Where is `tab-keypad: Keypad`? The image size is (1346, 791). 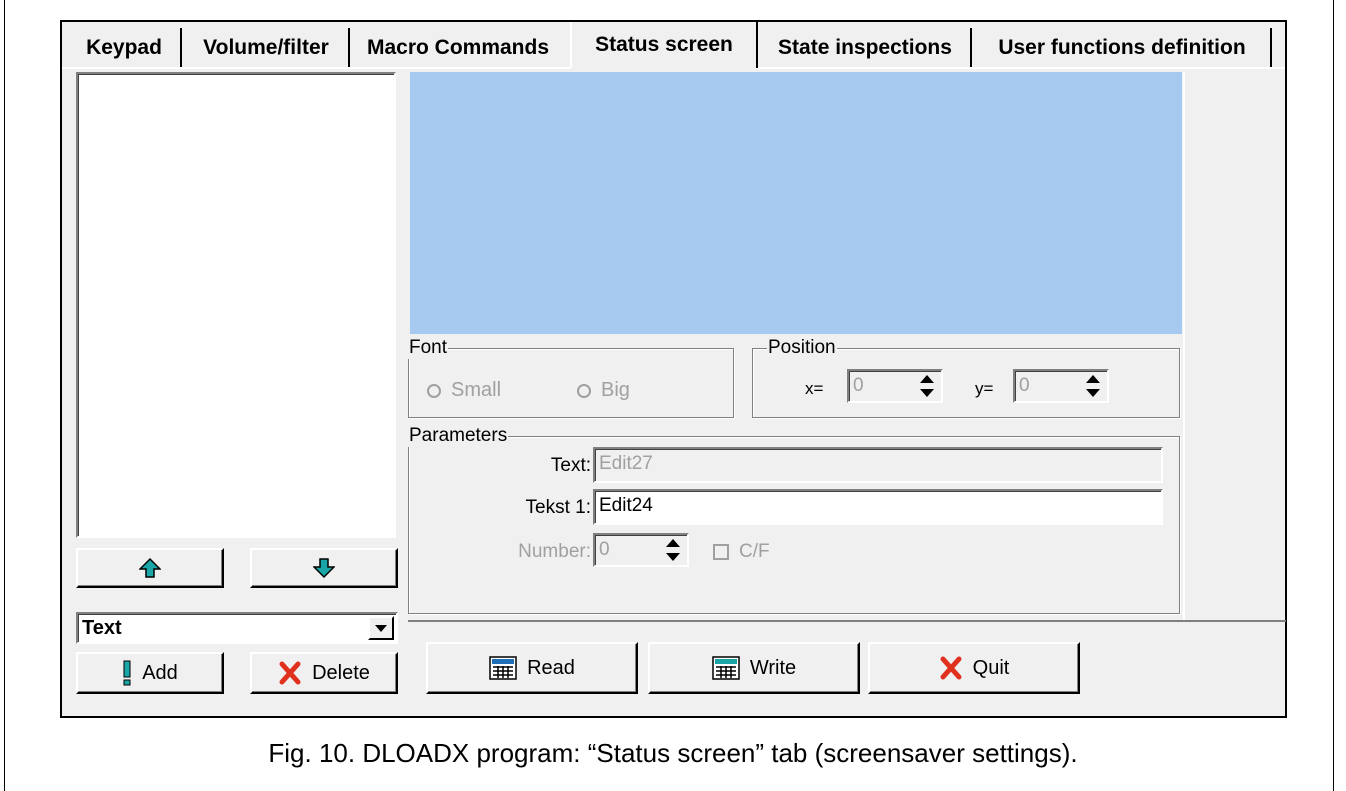
tab-keypad: Keypad is located at coordinates (125, 48).